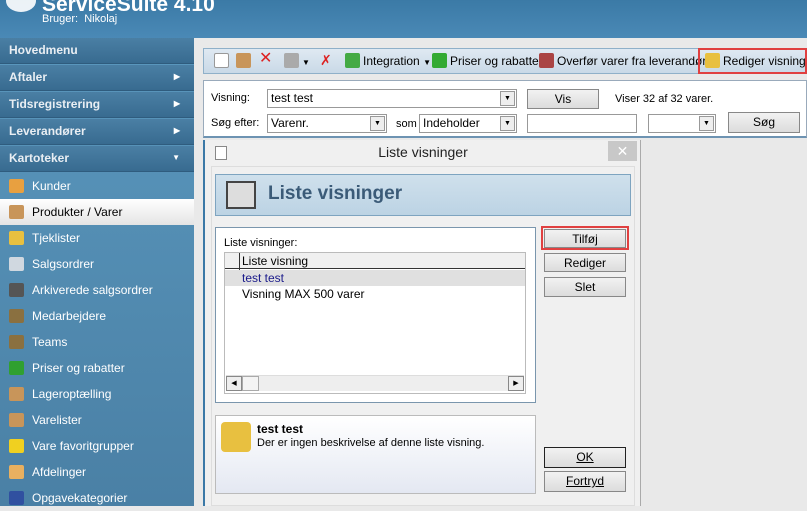  I want to click on sidebar-item: Kunder, so click(97, 186).